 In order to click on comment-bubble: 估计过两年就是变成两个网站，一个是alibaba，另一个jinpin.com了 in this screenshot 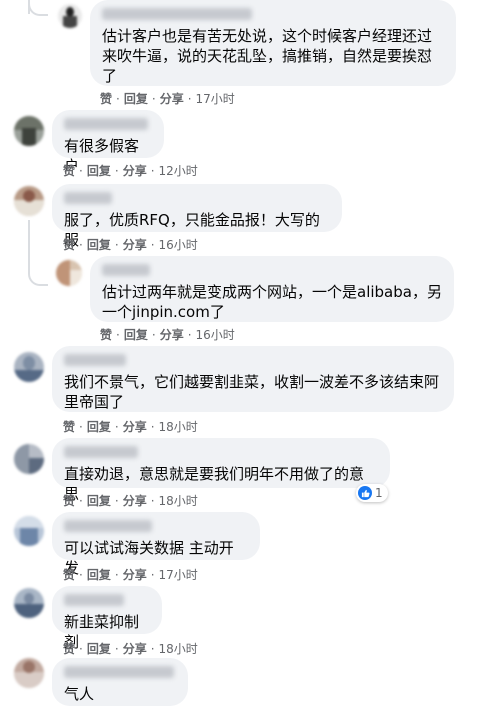, I will do `click(272, 289)`.